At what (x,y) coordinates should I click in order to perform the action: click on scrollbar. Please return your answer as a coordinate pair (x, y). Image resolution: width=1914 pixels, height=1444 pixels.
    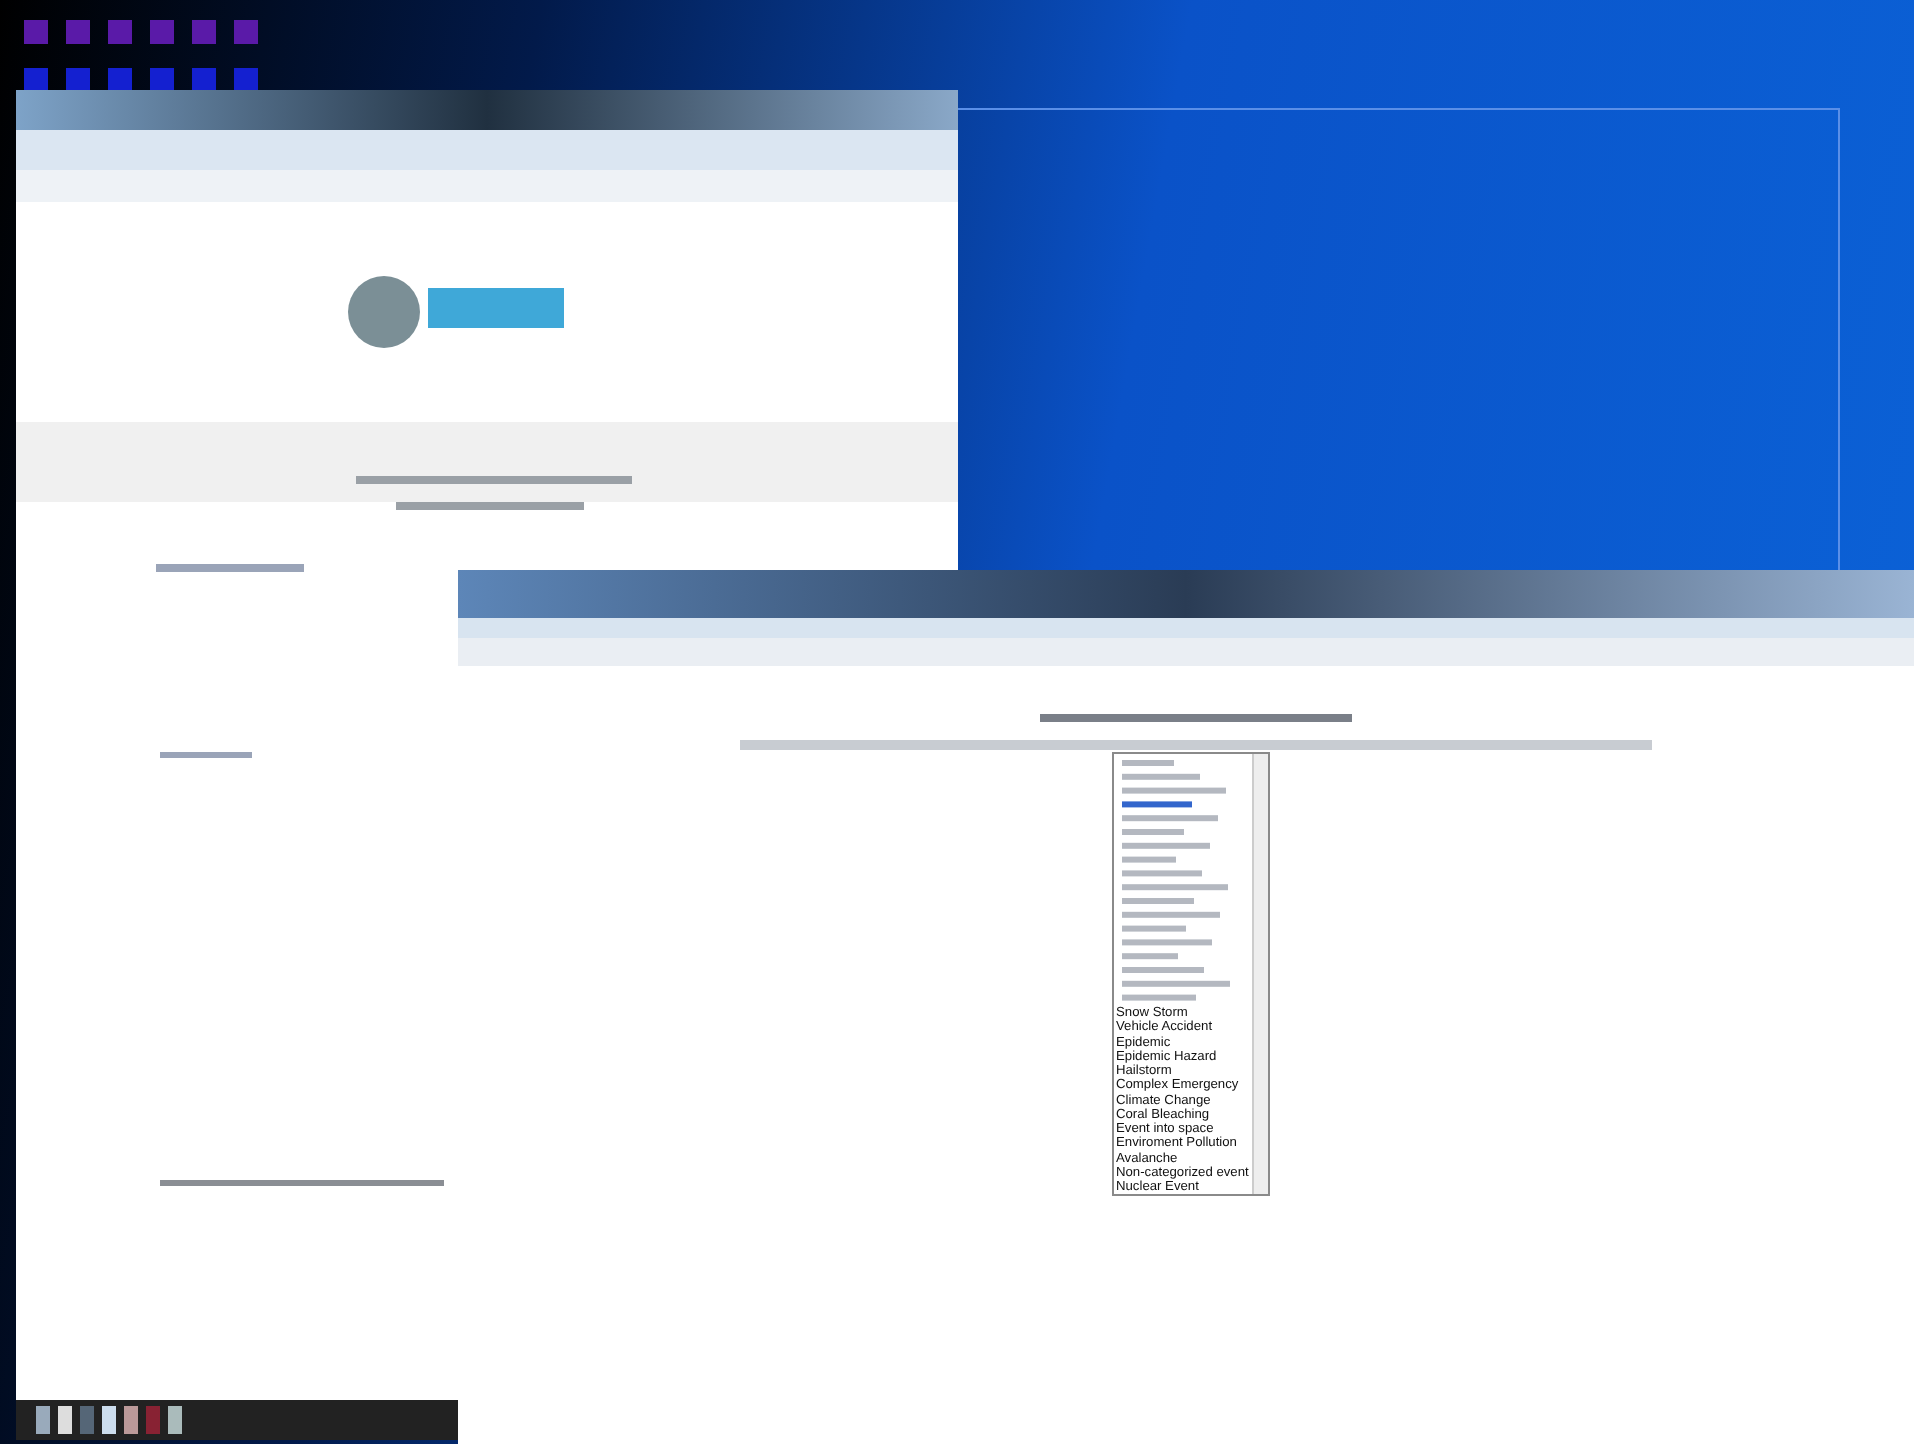
    Looking at the image, I should click on (1260, 974).